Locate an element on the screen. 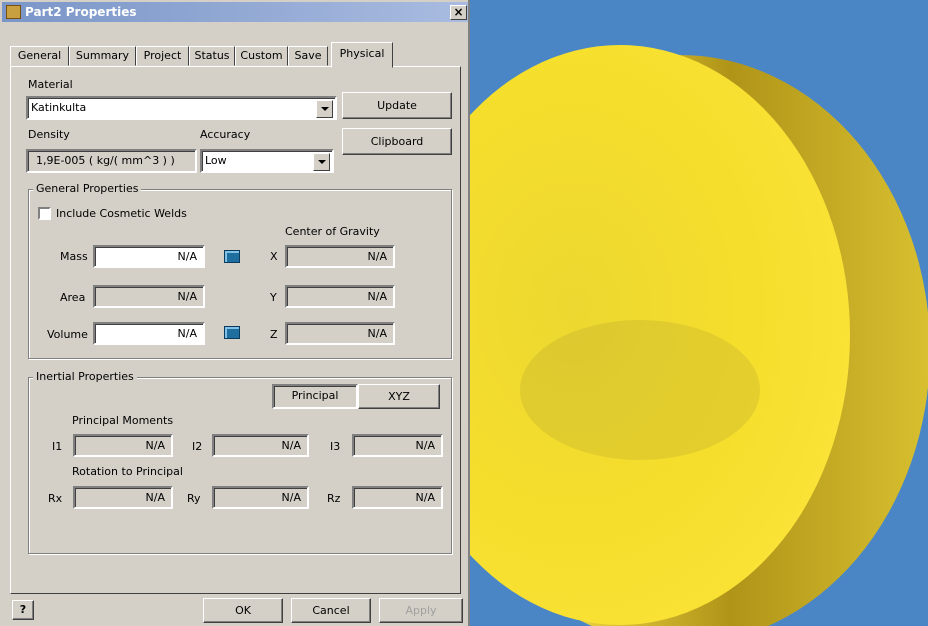 This screenshot has width=928, height=626. title-bar: Part2 Properties × is located at coordinates (235, 12).